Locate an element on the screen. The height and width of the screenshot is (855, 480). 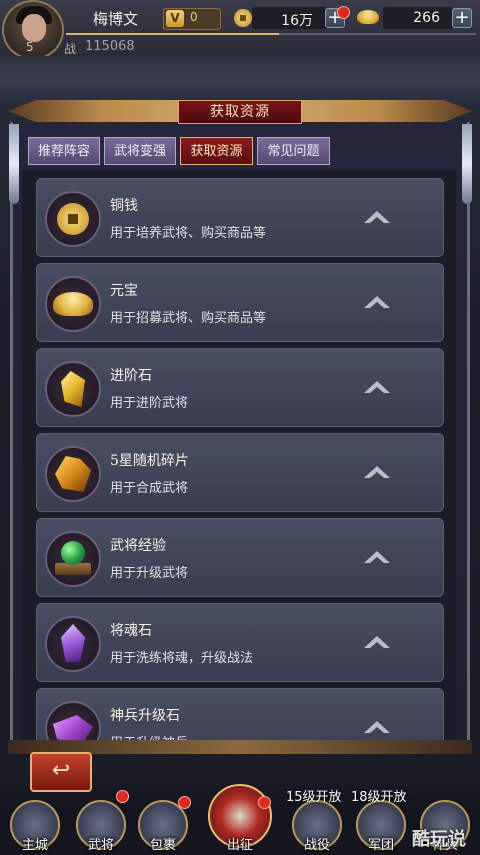
power-icon: 战 is located at coordinates (70, 49).